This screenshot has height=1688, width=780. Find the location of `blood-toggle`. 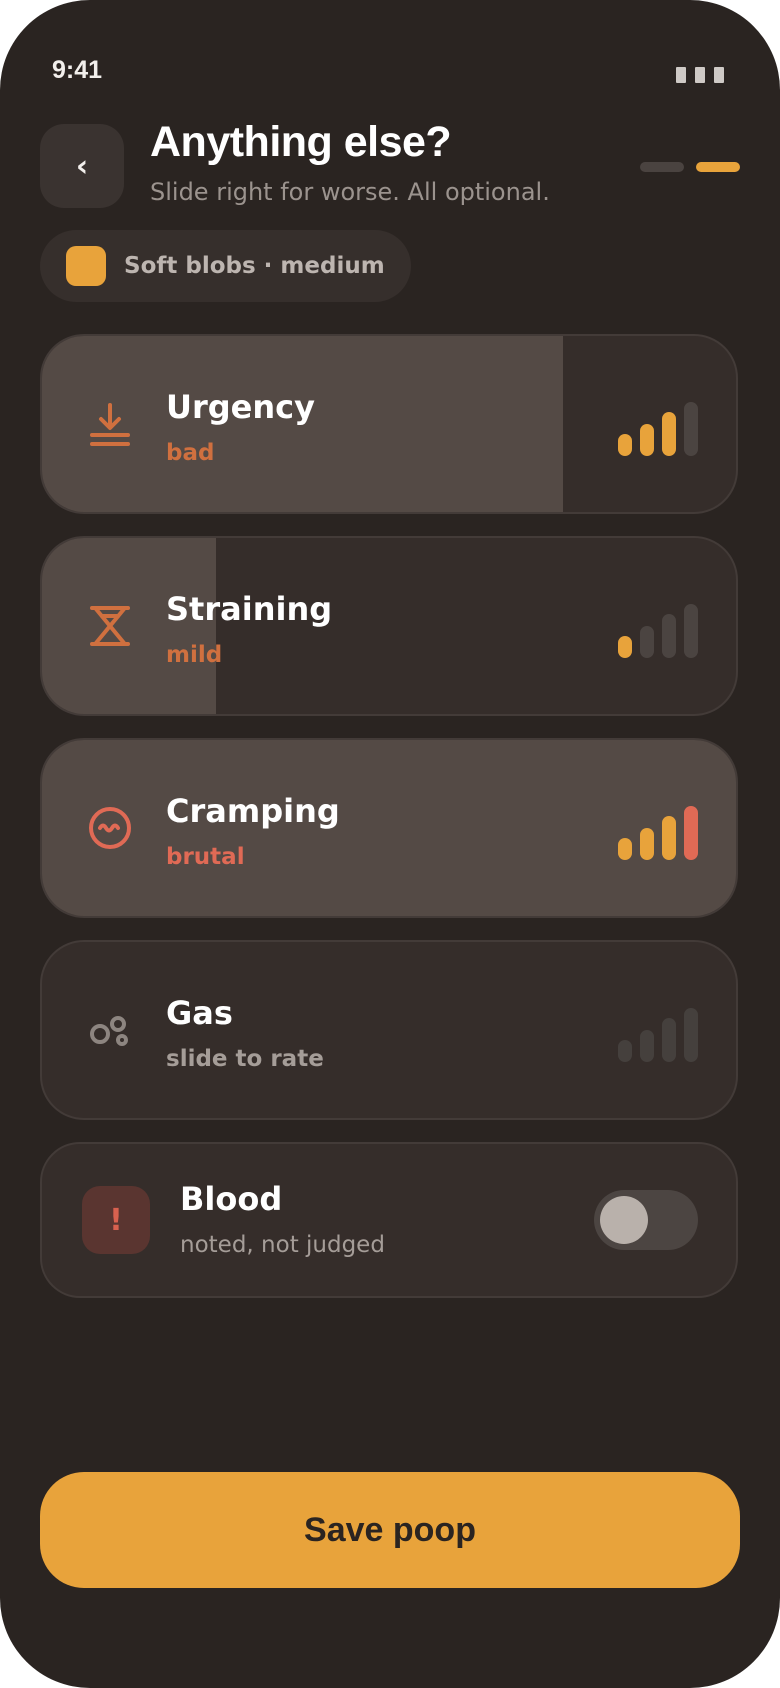

blood-toggle is located at coordinates (646, 1220).